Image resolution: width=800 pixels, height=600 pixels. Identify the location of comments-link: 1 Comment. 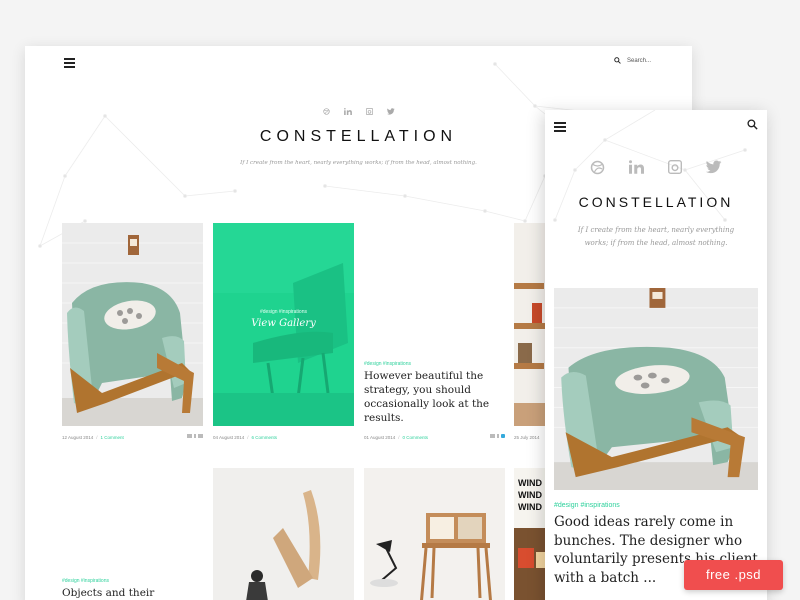
(112, 437).